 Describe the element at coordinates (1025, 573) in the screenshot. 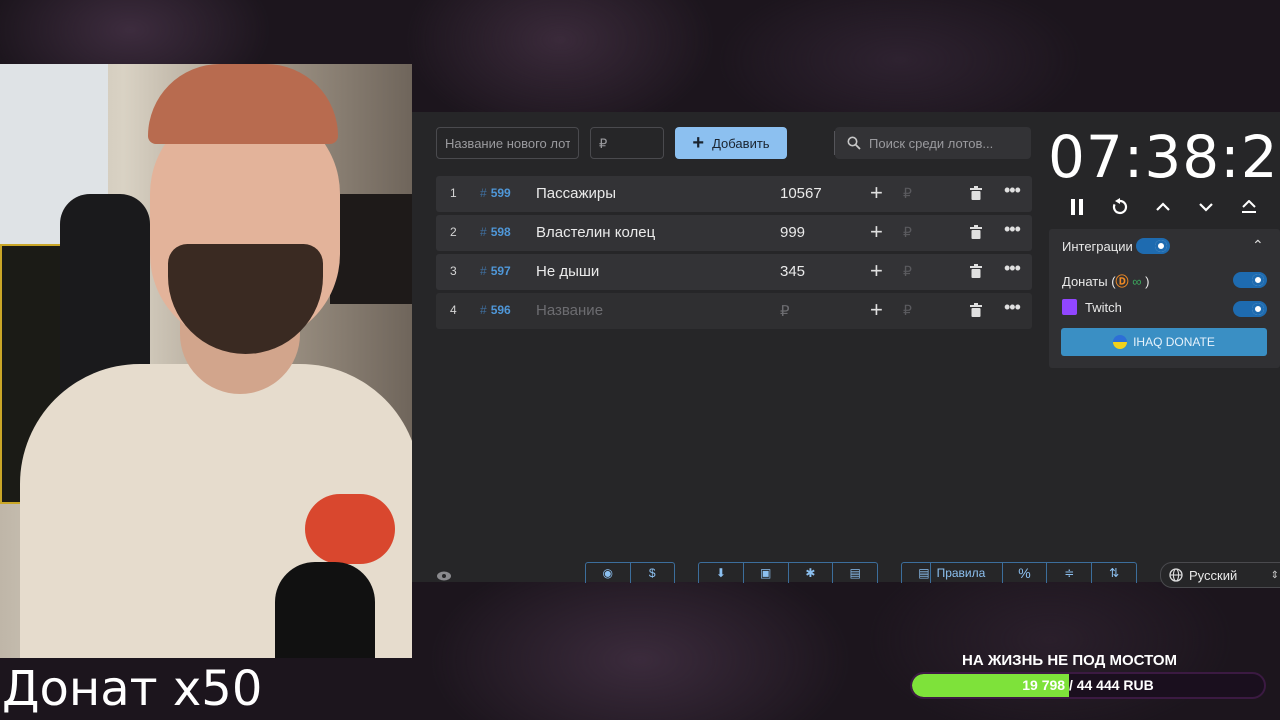

I see `percent-button: %` at that location.